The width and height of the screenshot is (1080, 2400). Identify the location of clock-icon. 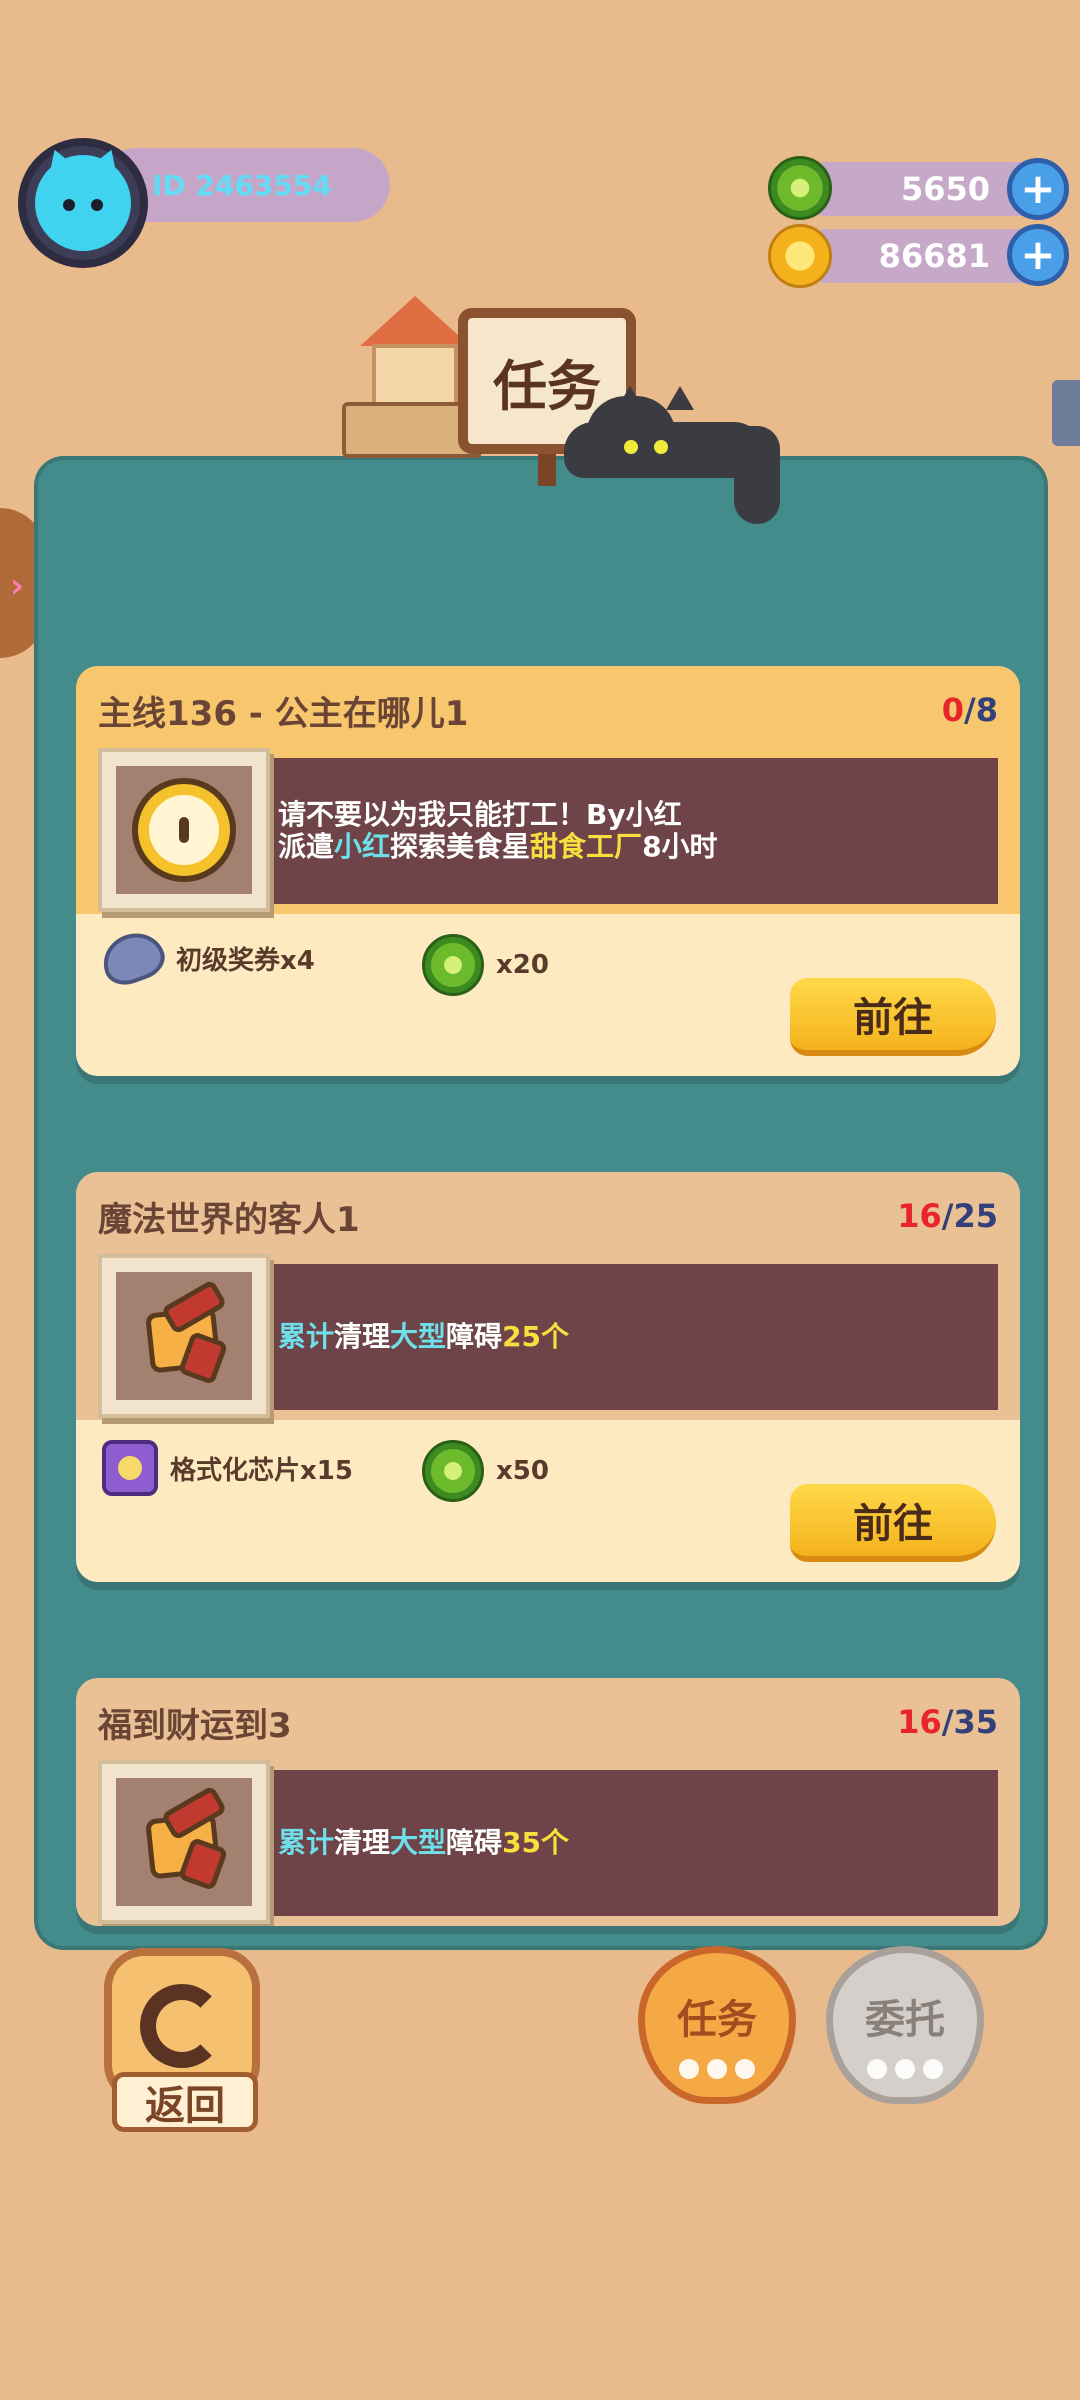
(184, 830).